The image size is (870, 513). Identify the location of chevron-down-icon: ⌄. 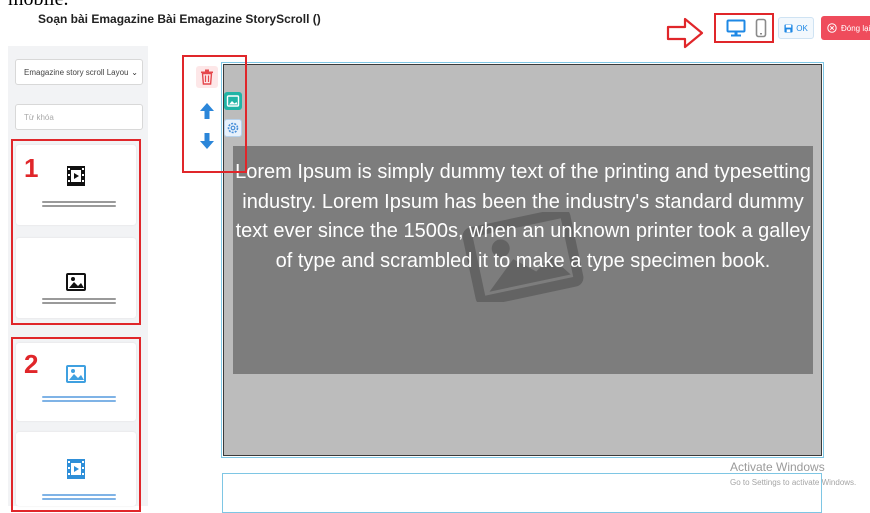
(134, 72).